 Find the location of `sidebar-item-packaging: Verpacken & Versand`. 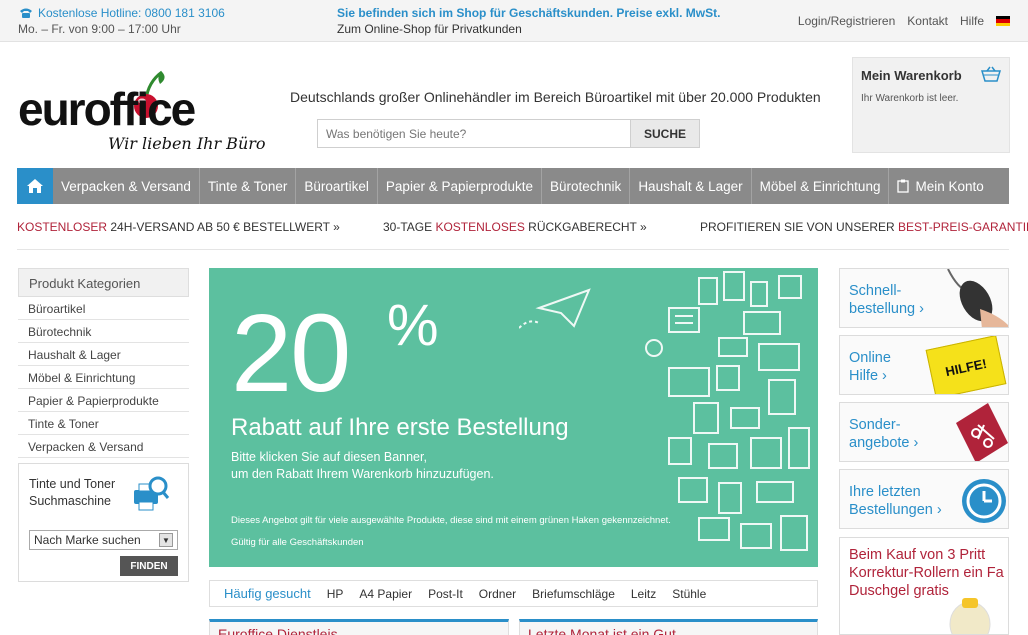

sidebar-item-packaging: Verpacken & Versand is located at coordinates (103, 446).